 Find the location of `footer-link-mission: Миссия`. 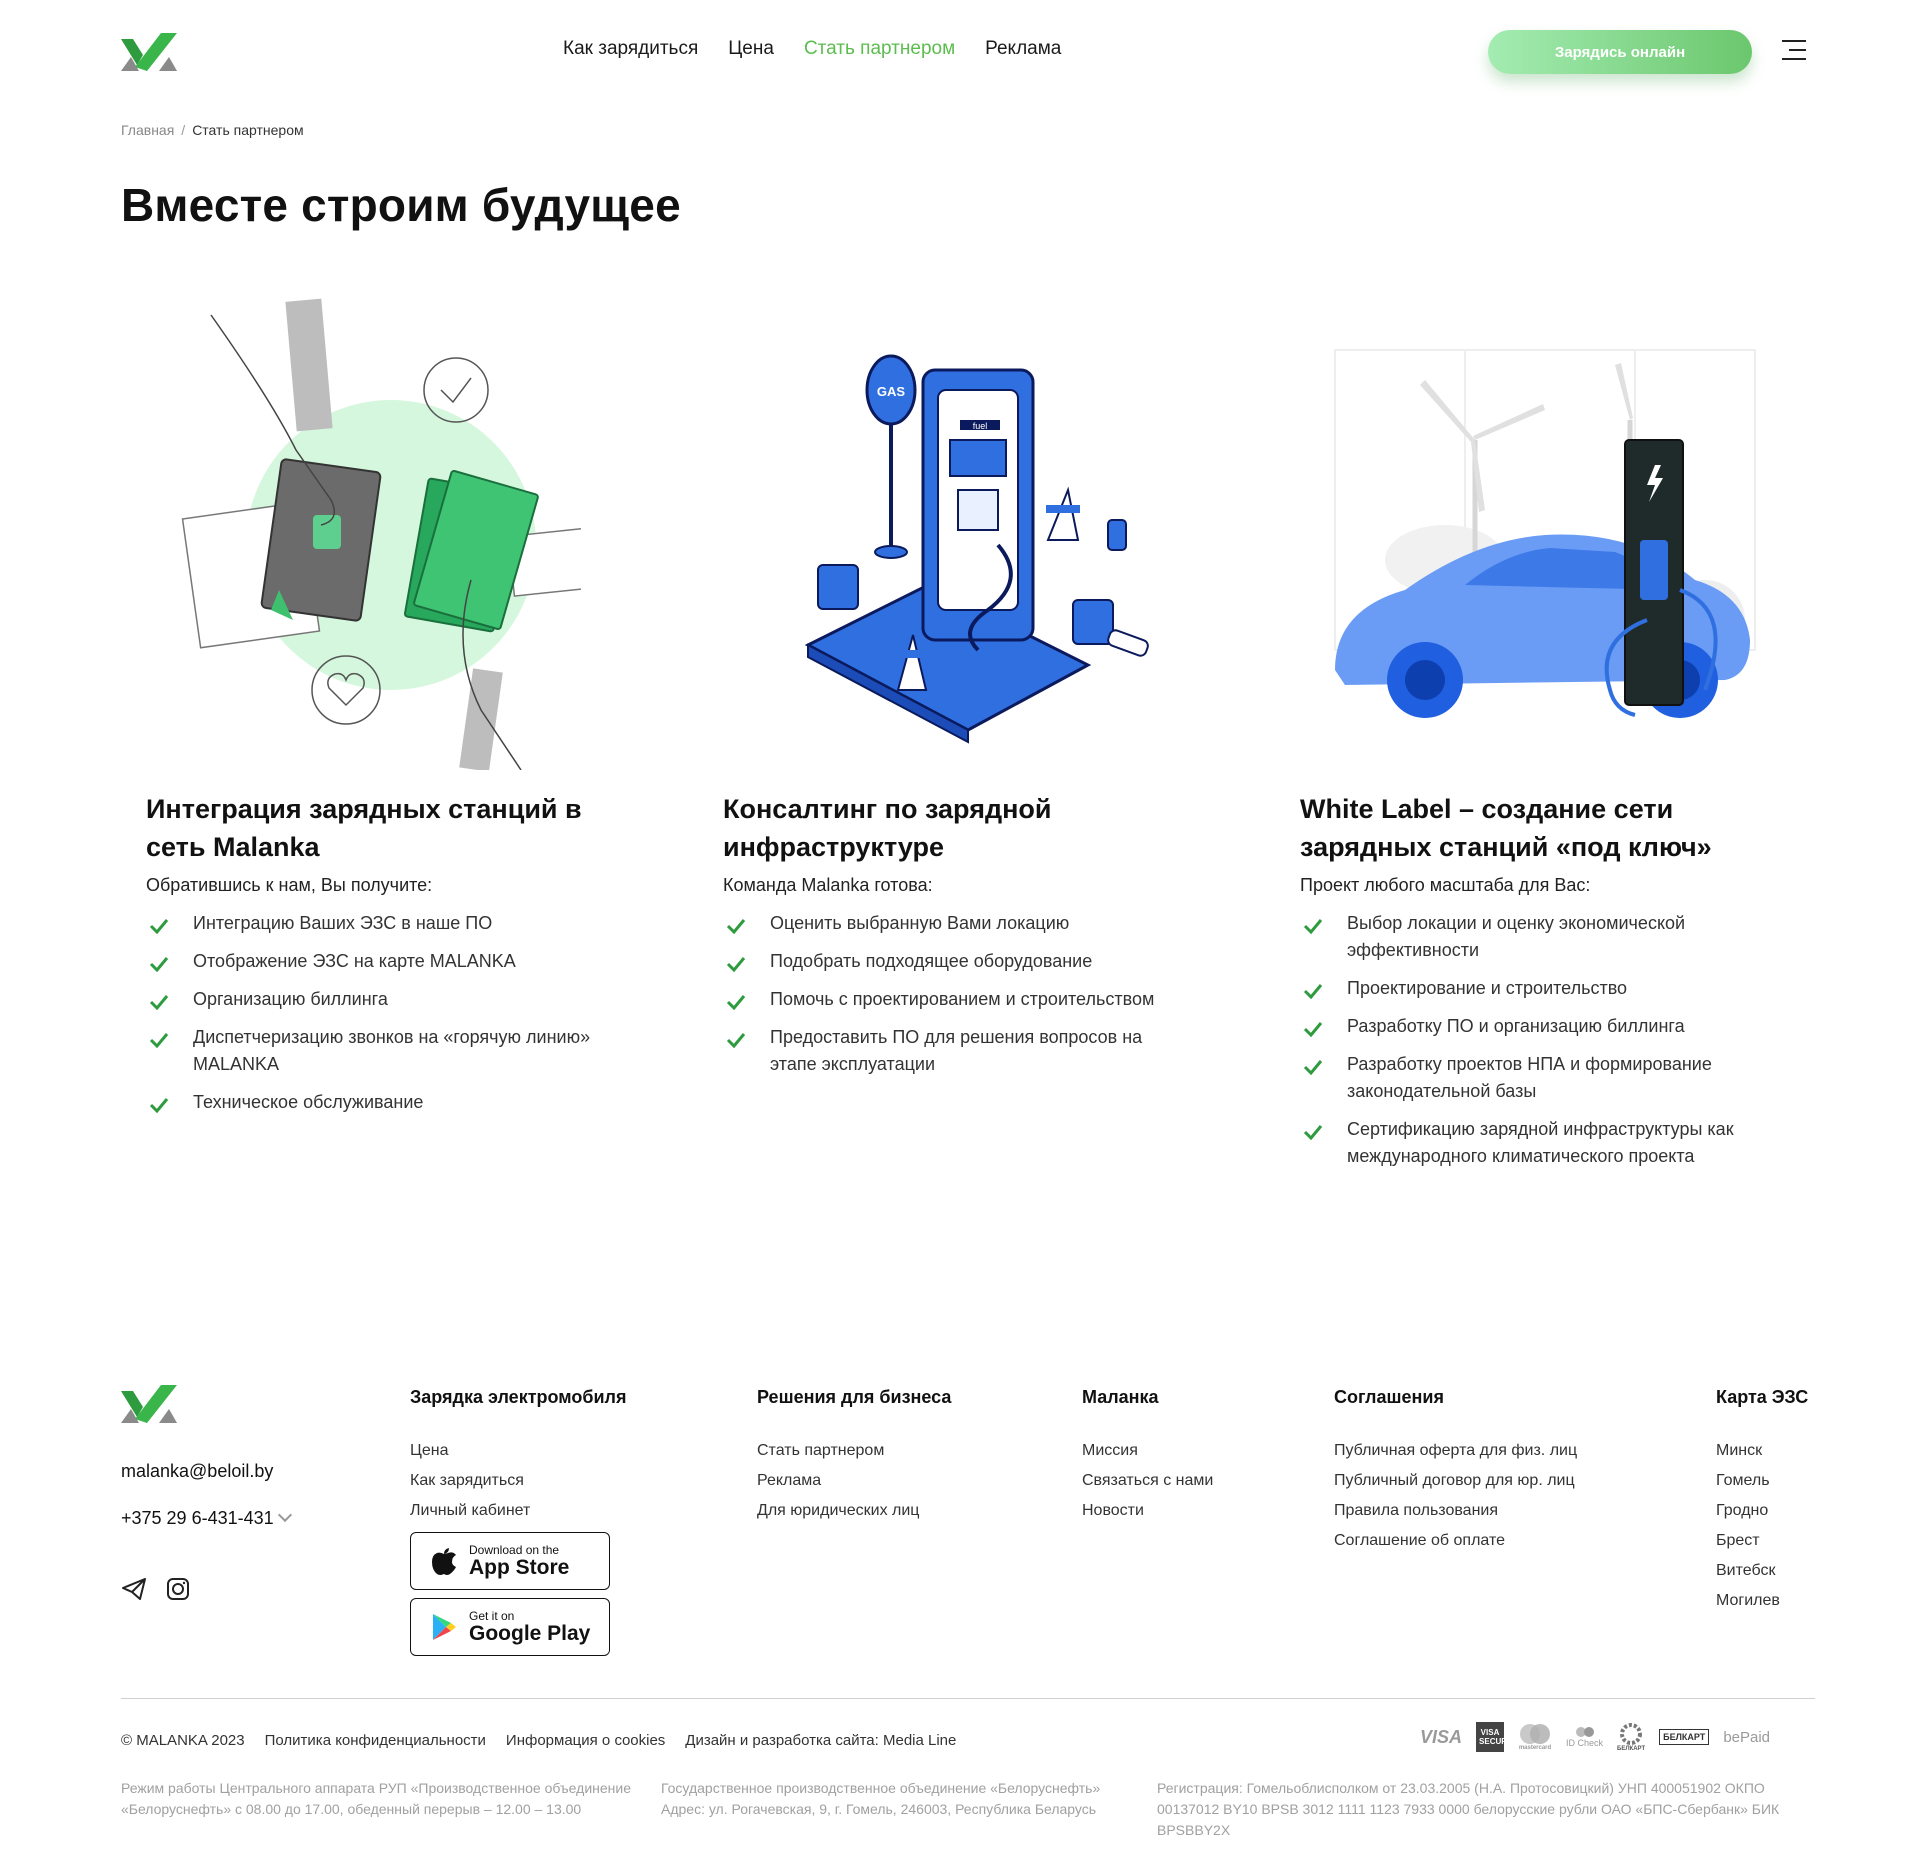

footer-link-mission: Миссия is located at coordinates (1147, 1451).